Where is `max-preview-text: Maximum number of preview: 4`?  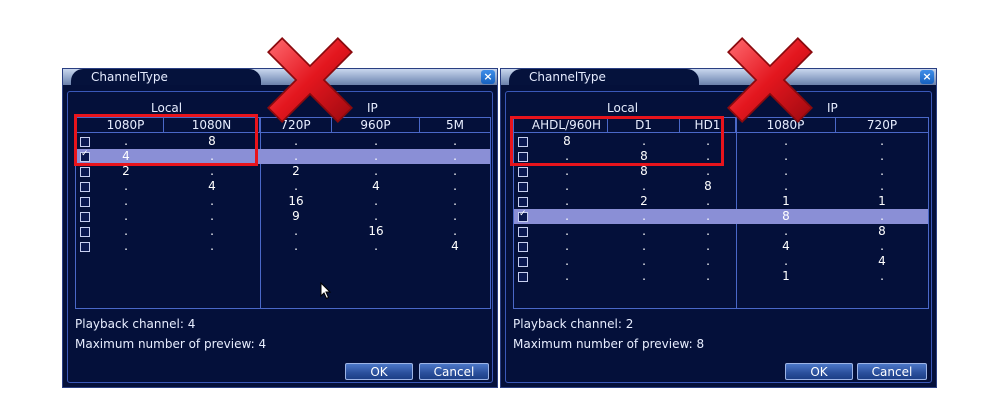
max-preview-text: Maximum number of preview: 4 is located at coordinates (171, 344).